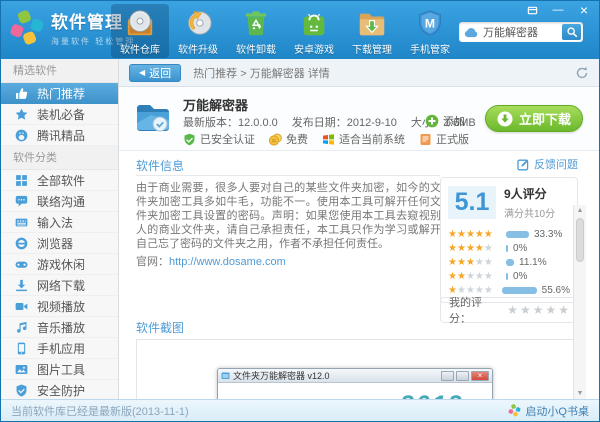 Image resolution: width=600 pixels, height=422 pixels. I want to click on back-button: ◀ 返回, so click(155, 72).